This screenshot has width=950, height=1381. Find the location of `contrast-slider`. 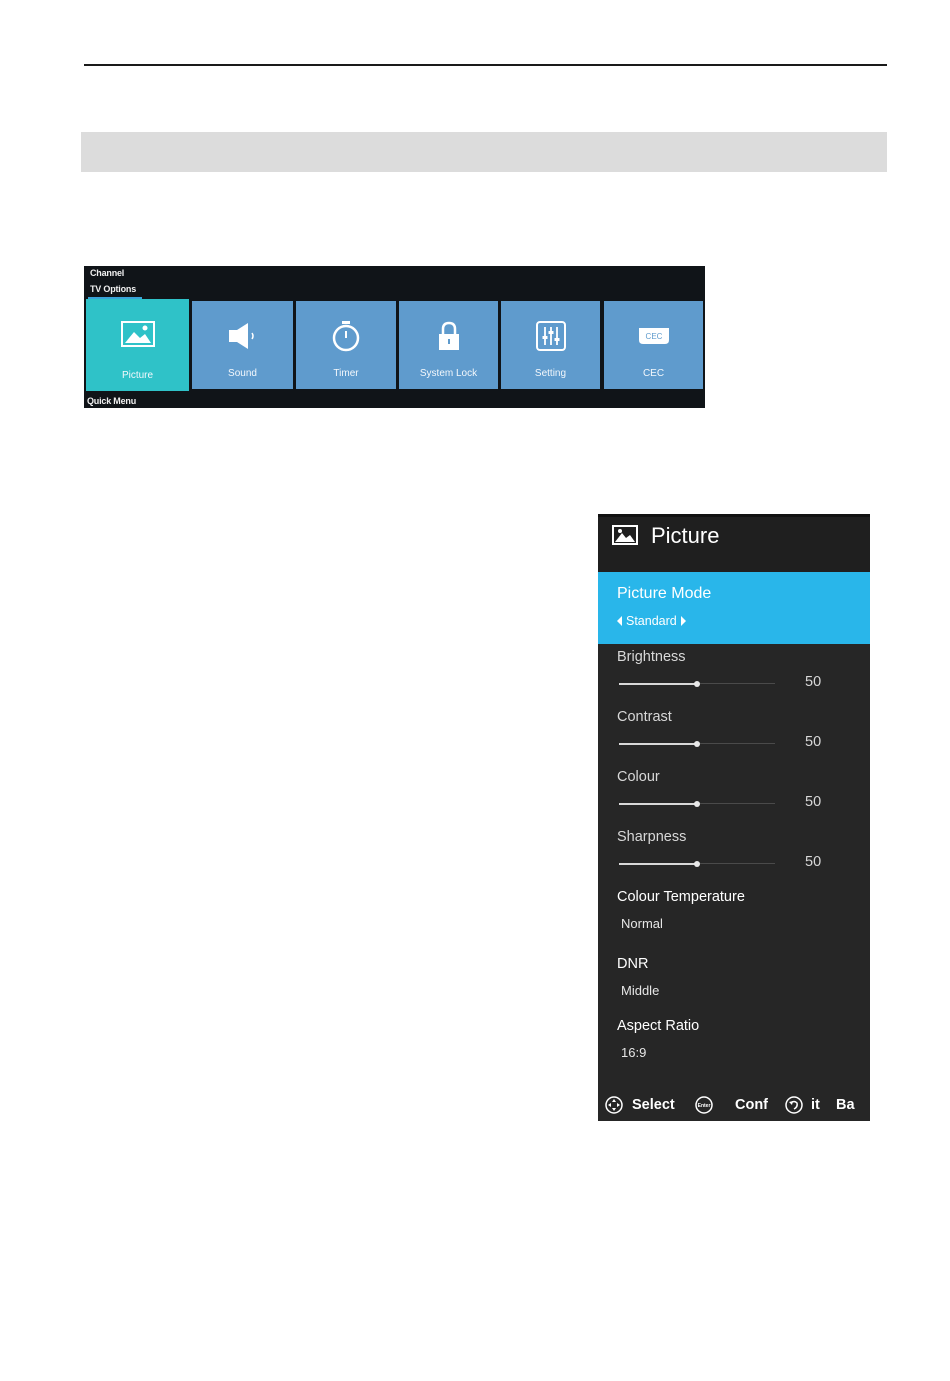

contrast-slider is located at coordinates (697, 743).